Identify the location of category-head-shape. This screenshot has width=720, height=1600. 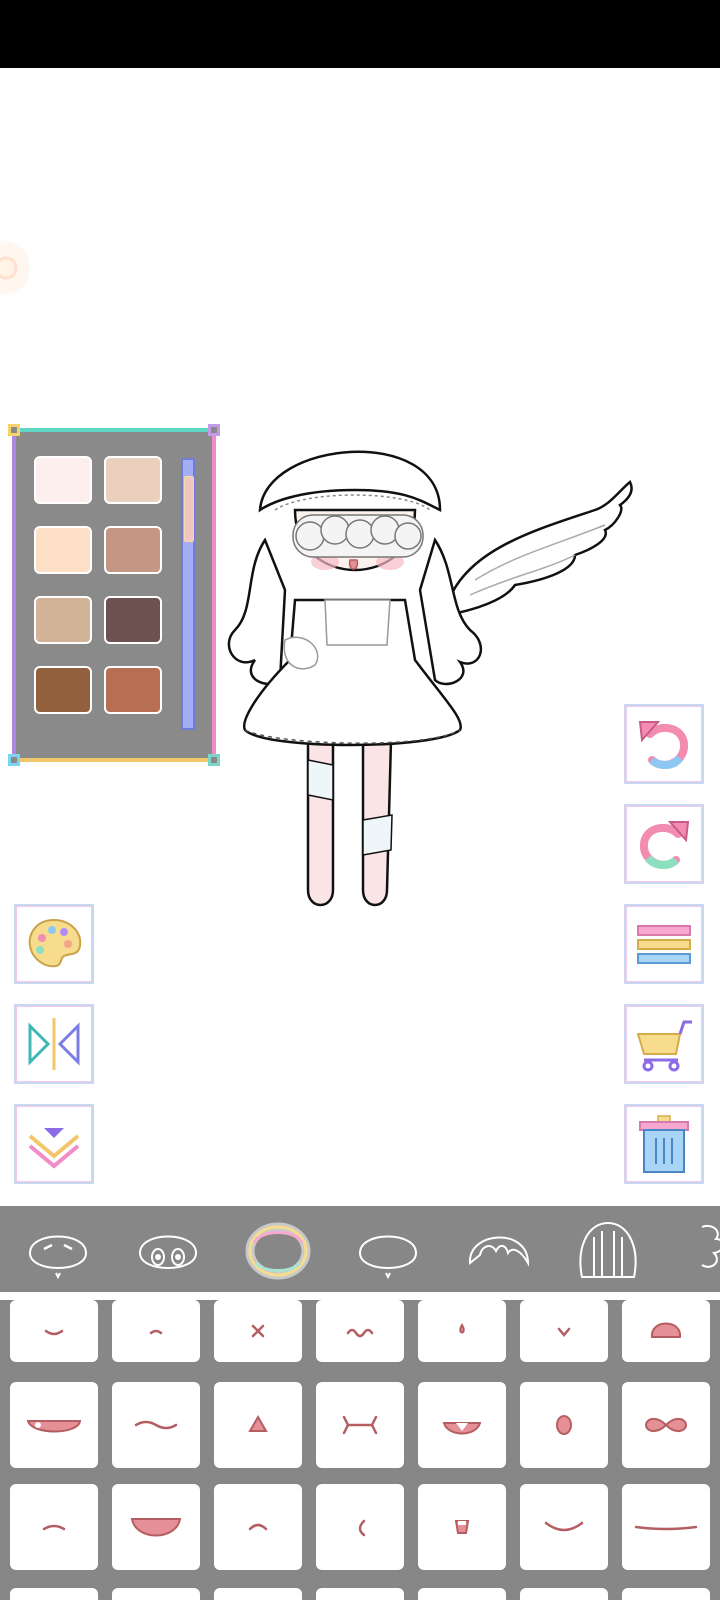
(388, 1250).